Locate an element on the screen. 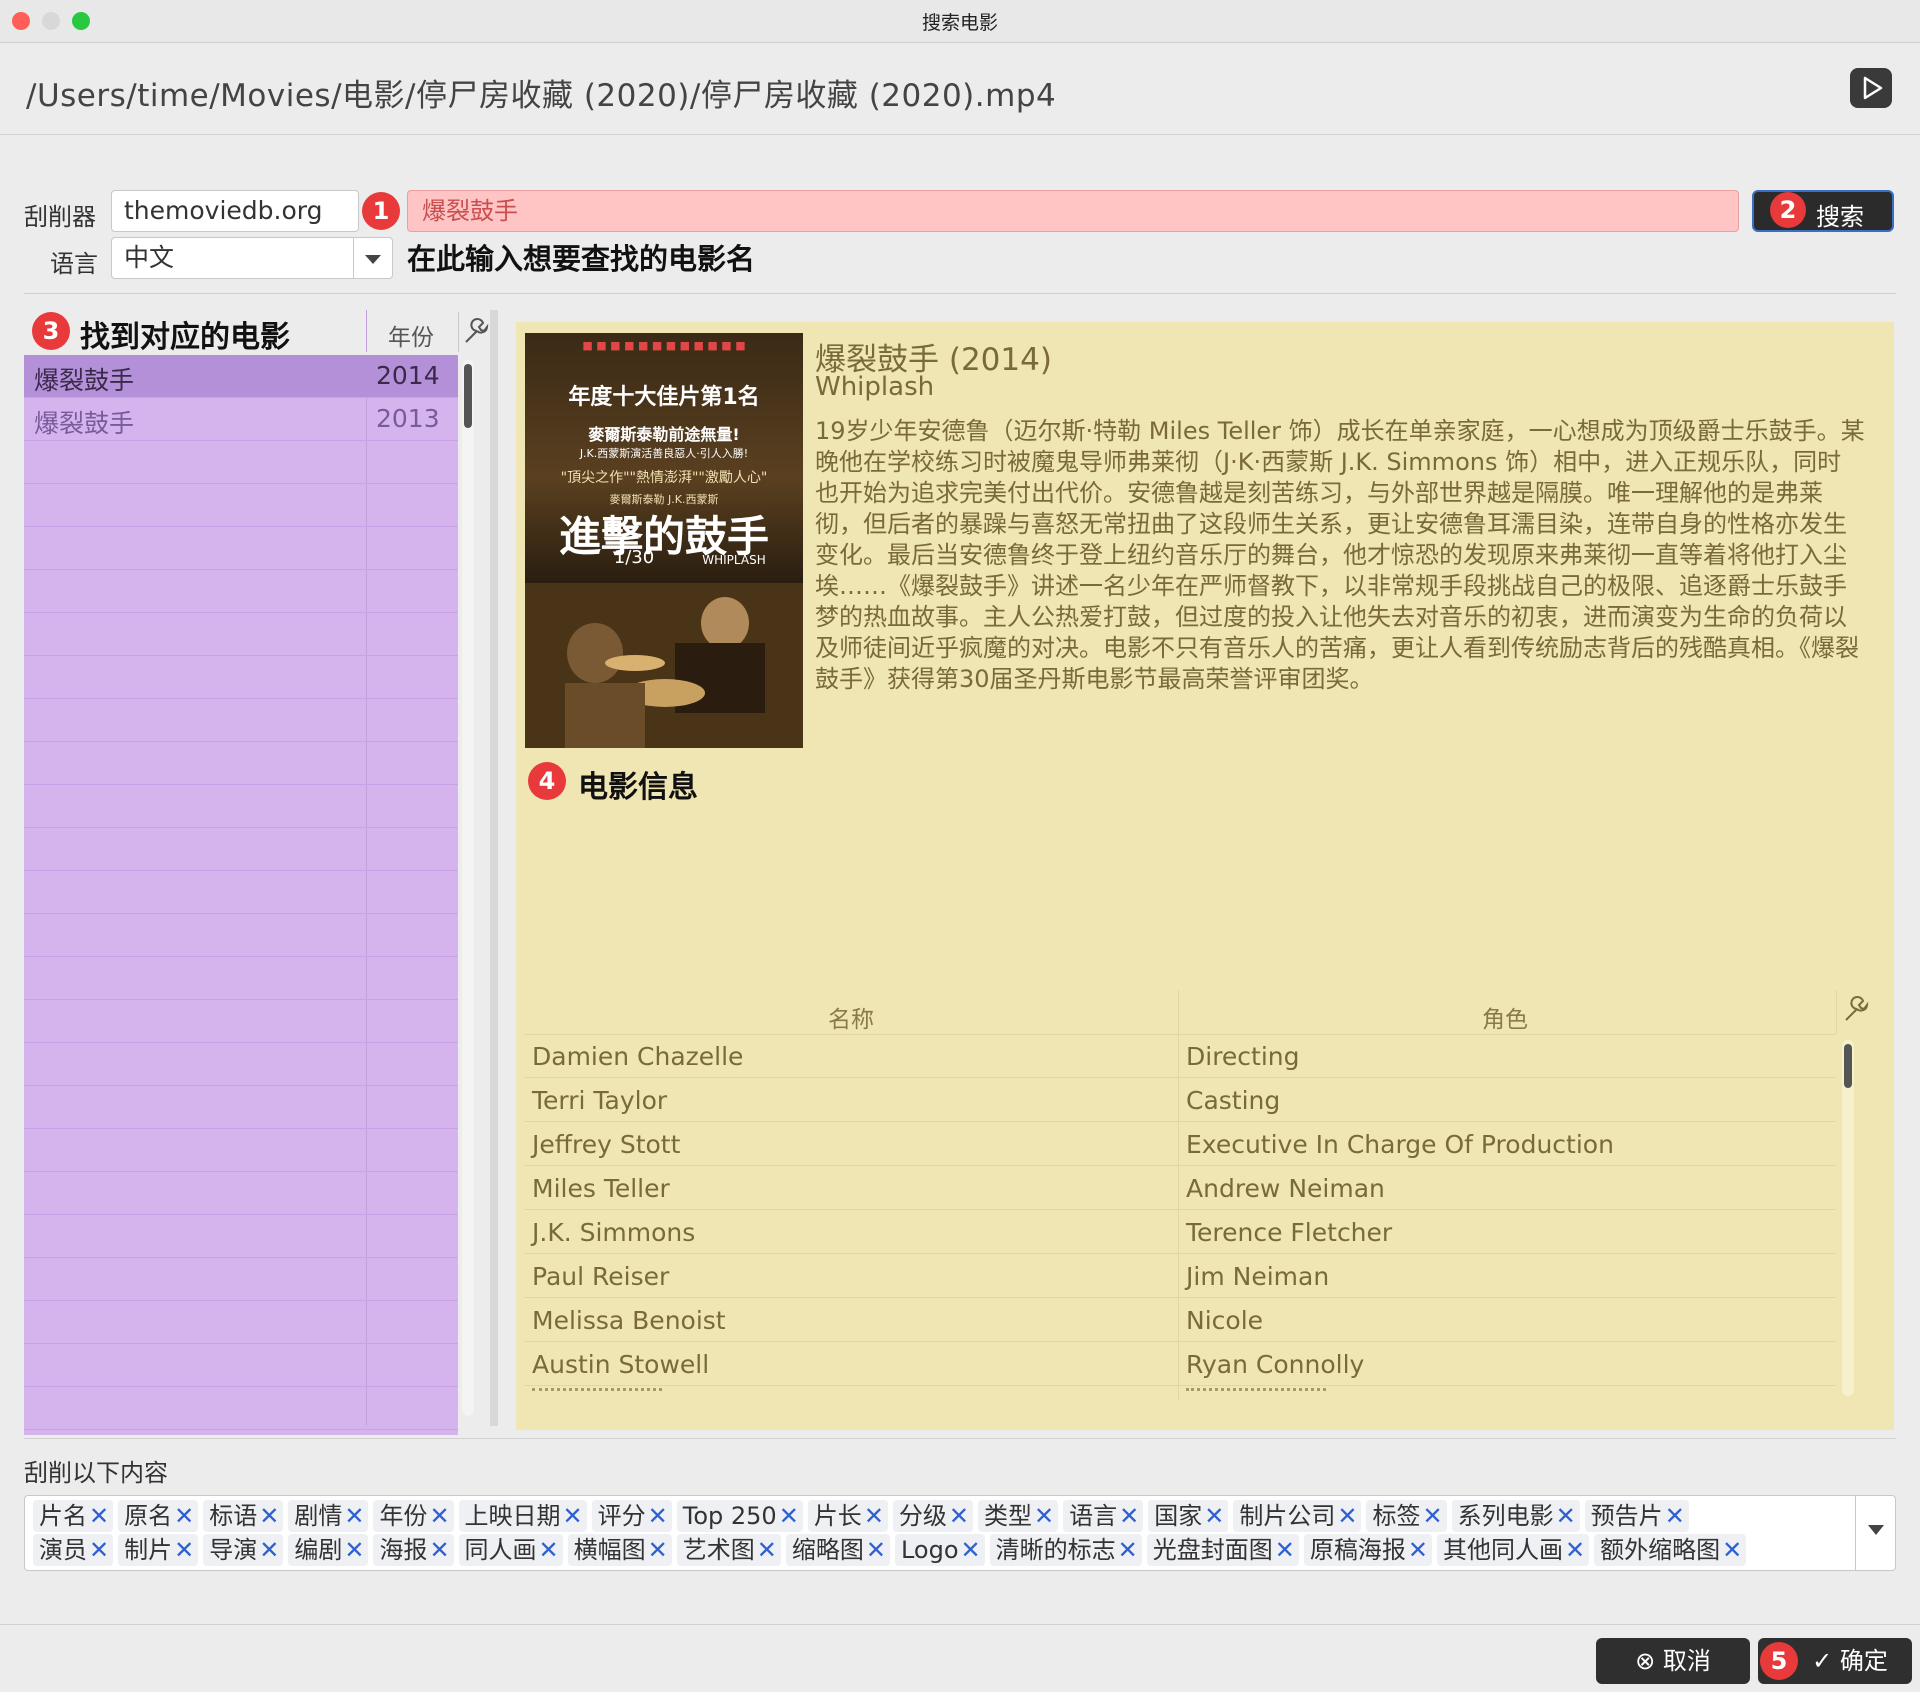  cast-row: J.K. Simmons Terence Fletcher is located at coordinates (1180, 1232).